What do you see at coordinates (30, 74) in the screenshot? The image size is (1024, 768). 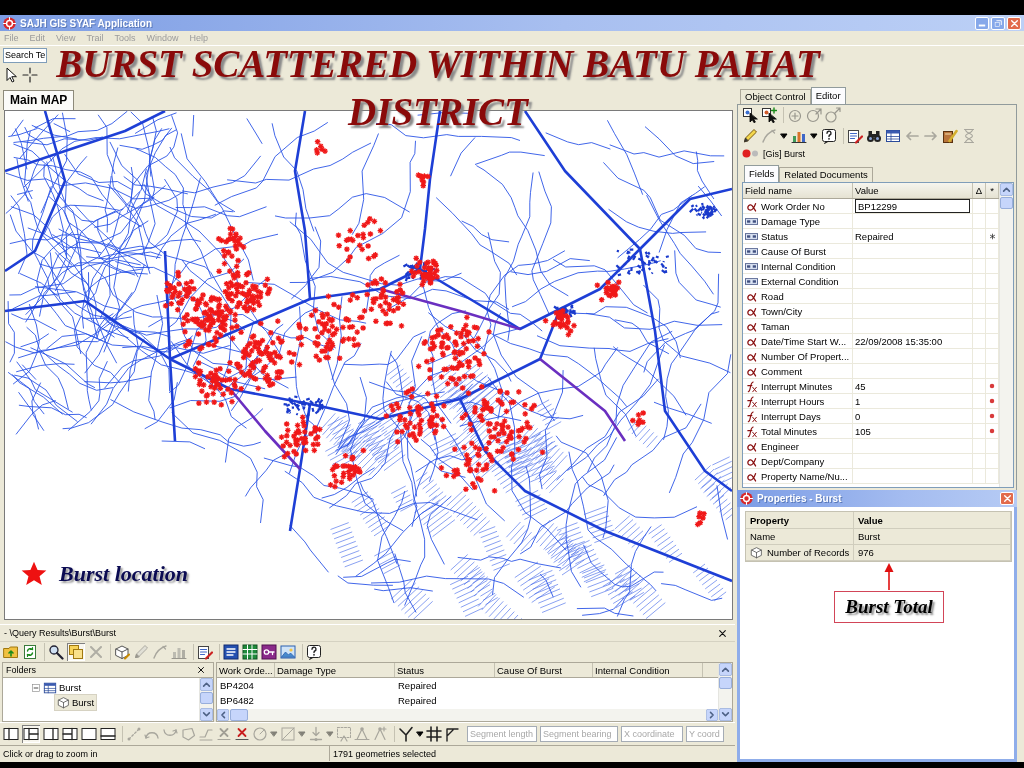 I see `crosshair-icon` at bounding box center [30, 74].